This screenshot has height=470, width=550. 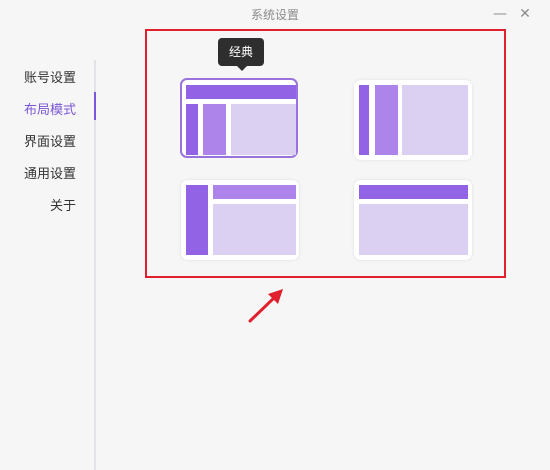 What do you see at coordinates (241, 54) in the screenshot?
I see `layout-tooltip: 经典` at bounding box center [241, 54].